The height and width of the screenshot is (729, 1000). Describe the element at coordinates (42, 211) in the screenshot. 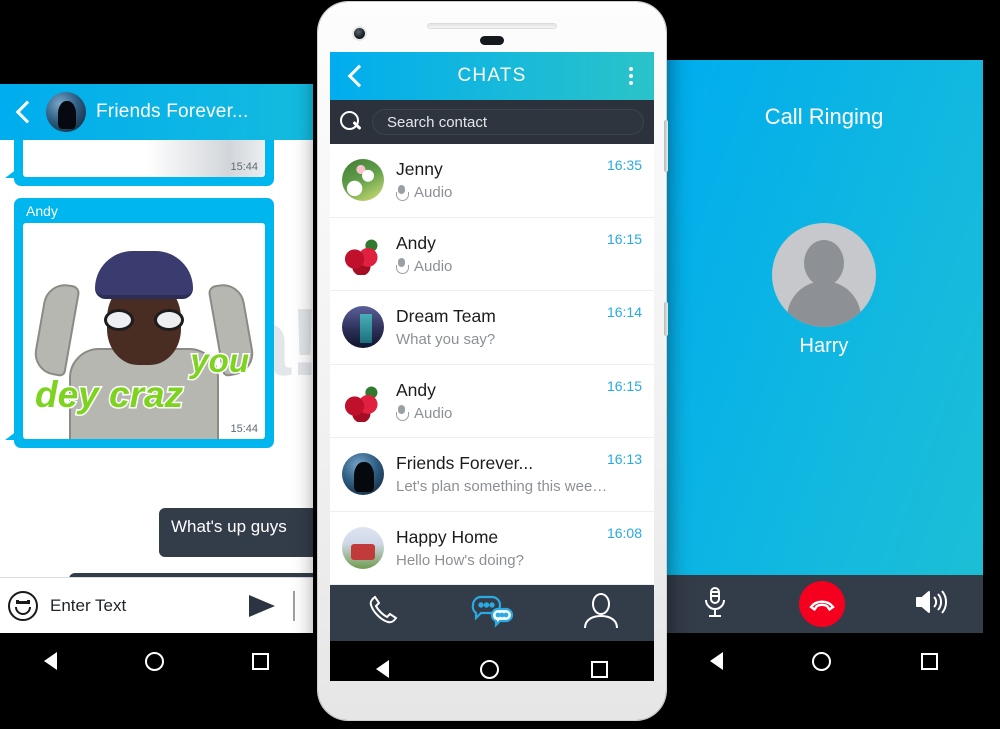

I see `message-sender-name: Andy` at that location.